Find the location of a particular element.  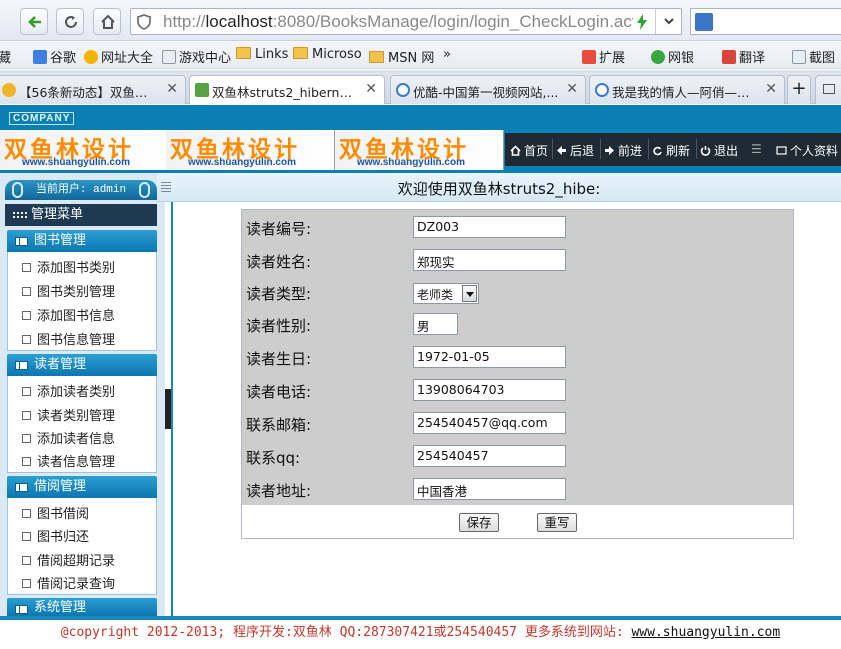

nav-profile-link: 个人资料 is located at coordinates (807, 150).